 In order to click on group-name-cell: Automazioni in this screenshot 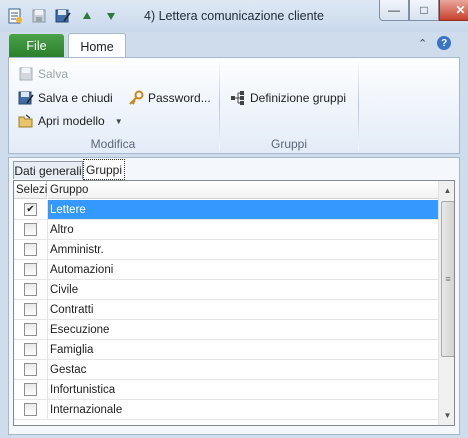, I will do `click(82, 269)`.